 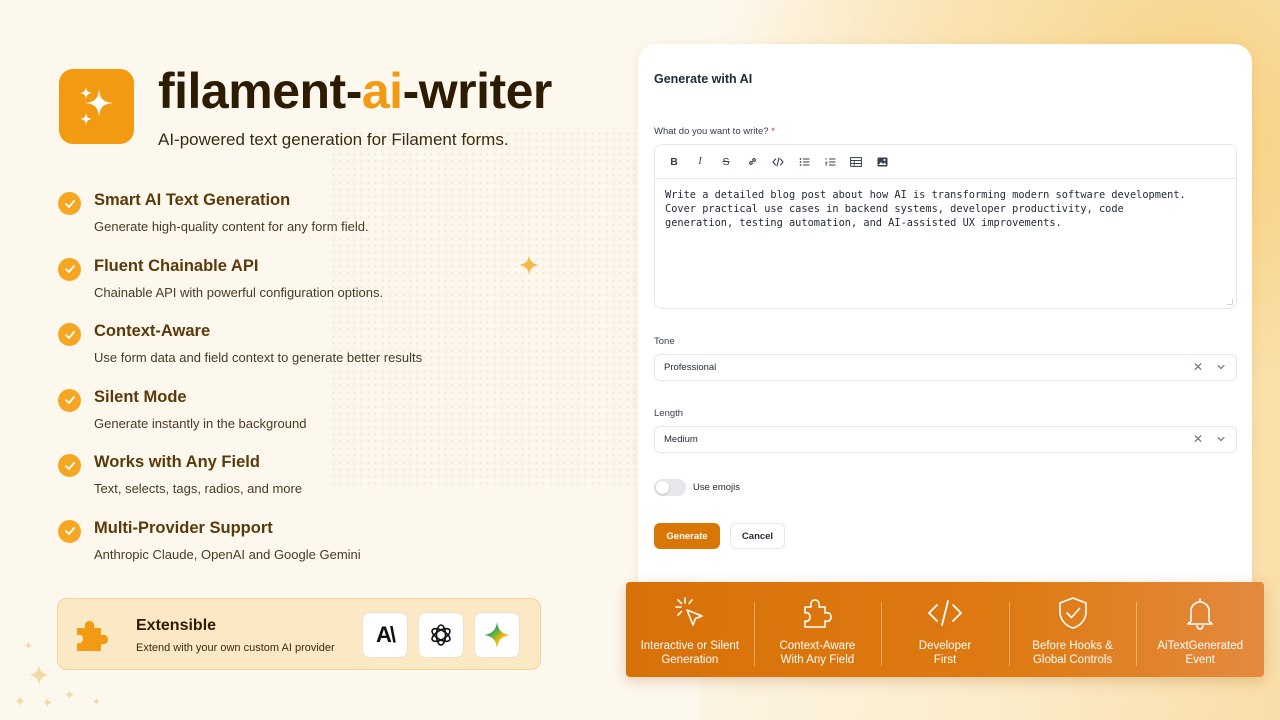 I want to click on tone-value: Professional, so click(x=690, y=367).